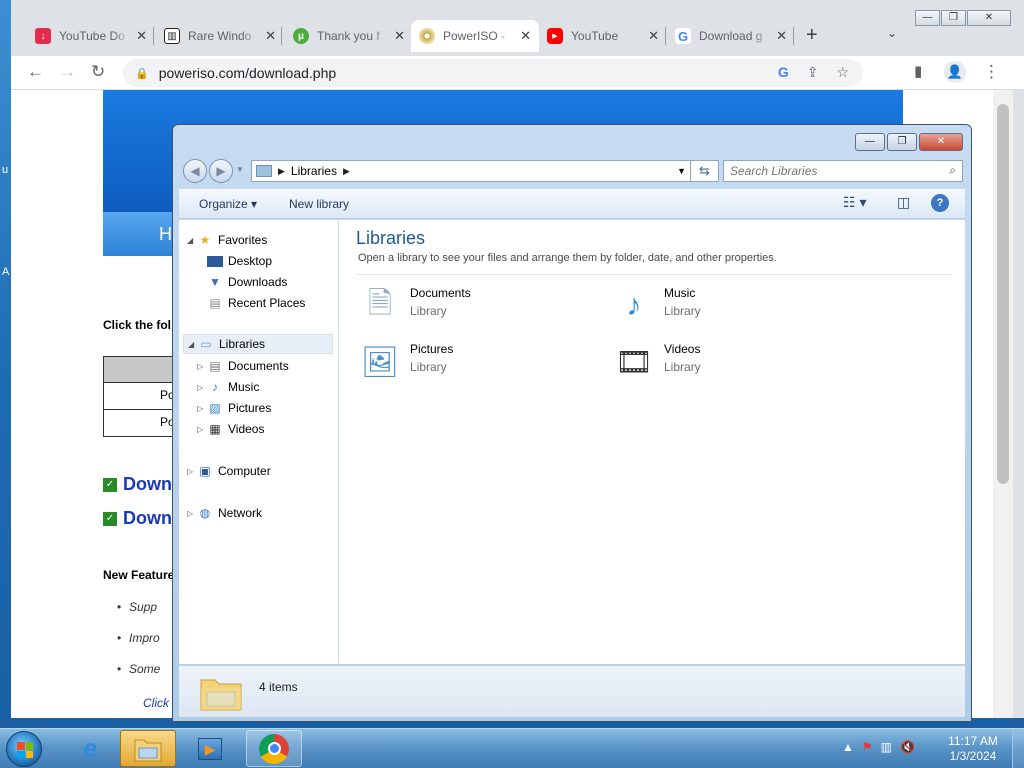  What do you see at coordinates (230, 429) in the screenshot?
I see `nav-videos: ▷ ▦ Videos` at bounding box center [230, 429].